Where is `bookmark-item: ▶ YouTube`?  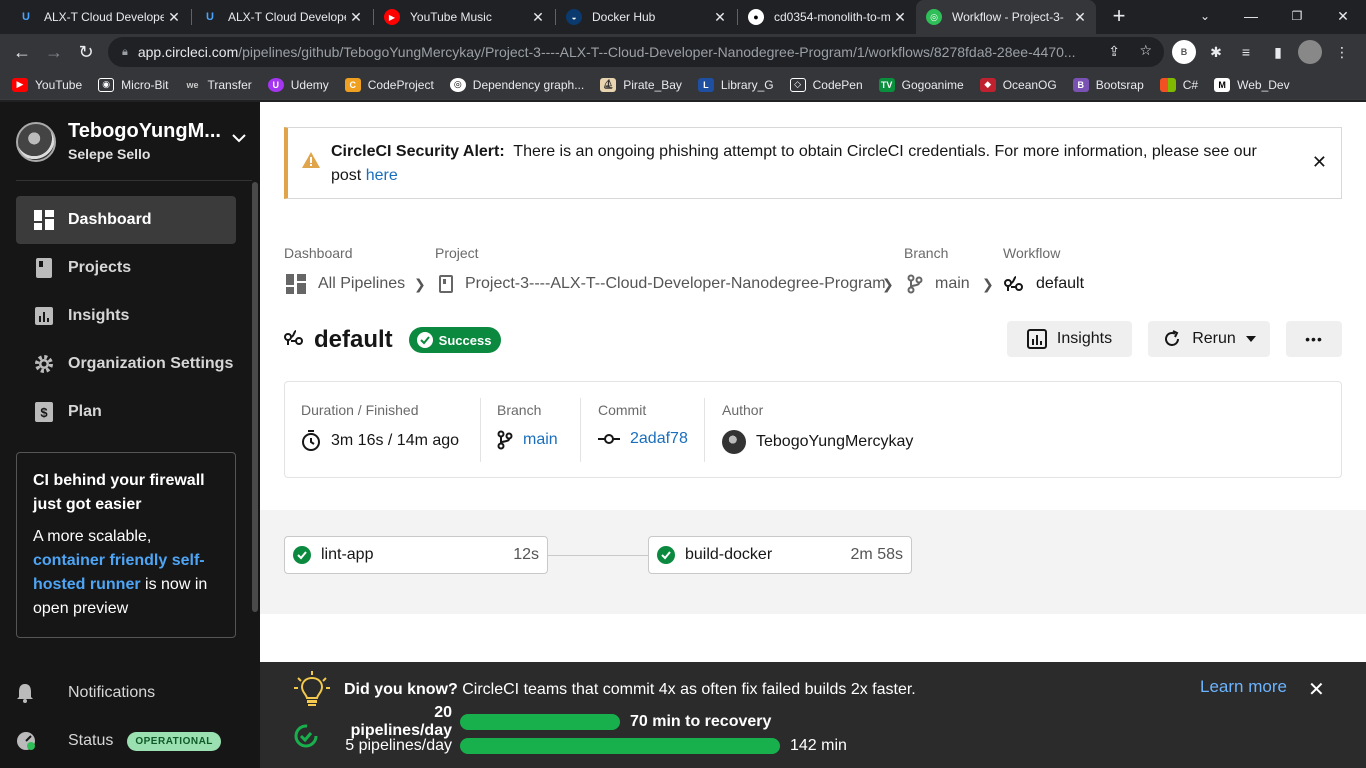
bookmark-item: ▶ YouTube is located at coordinates (47, 84).